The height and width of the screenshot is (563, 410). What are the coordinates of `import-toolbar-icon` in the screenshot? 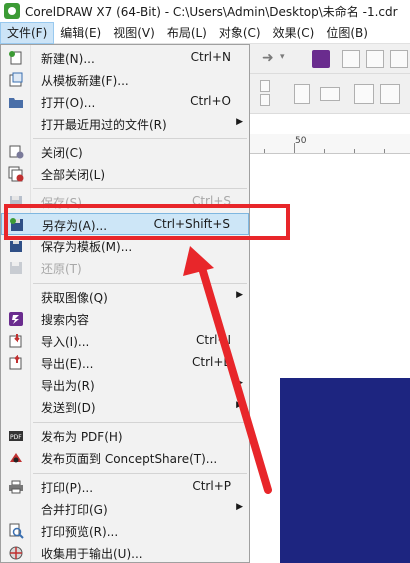 It's located at (351, 59).